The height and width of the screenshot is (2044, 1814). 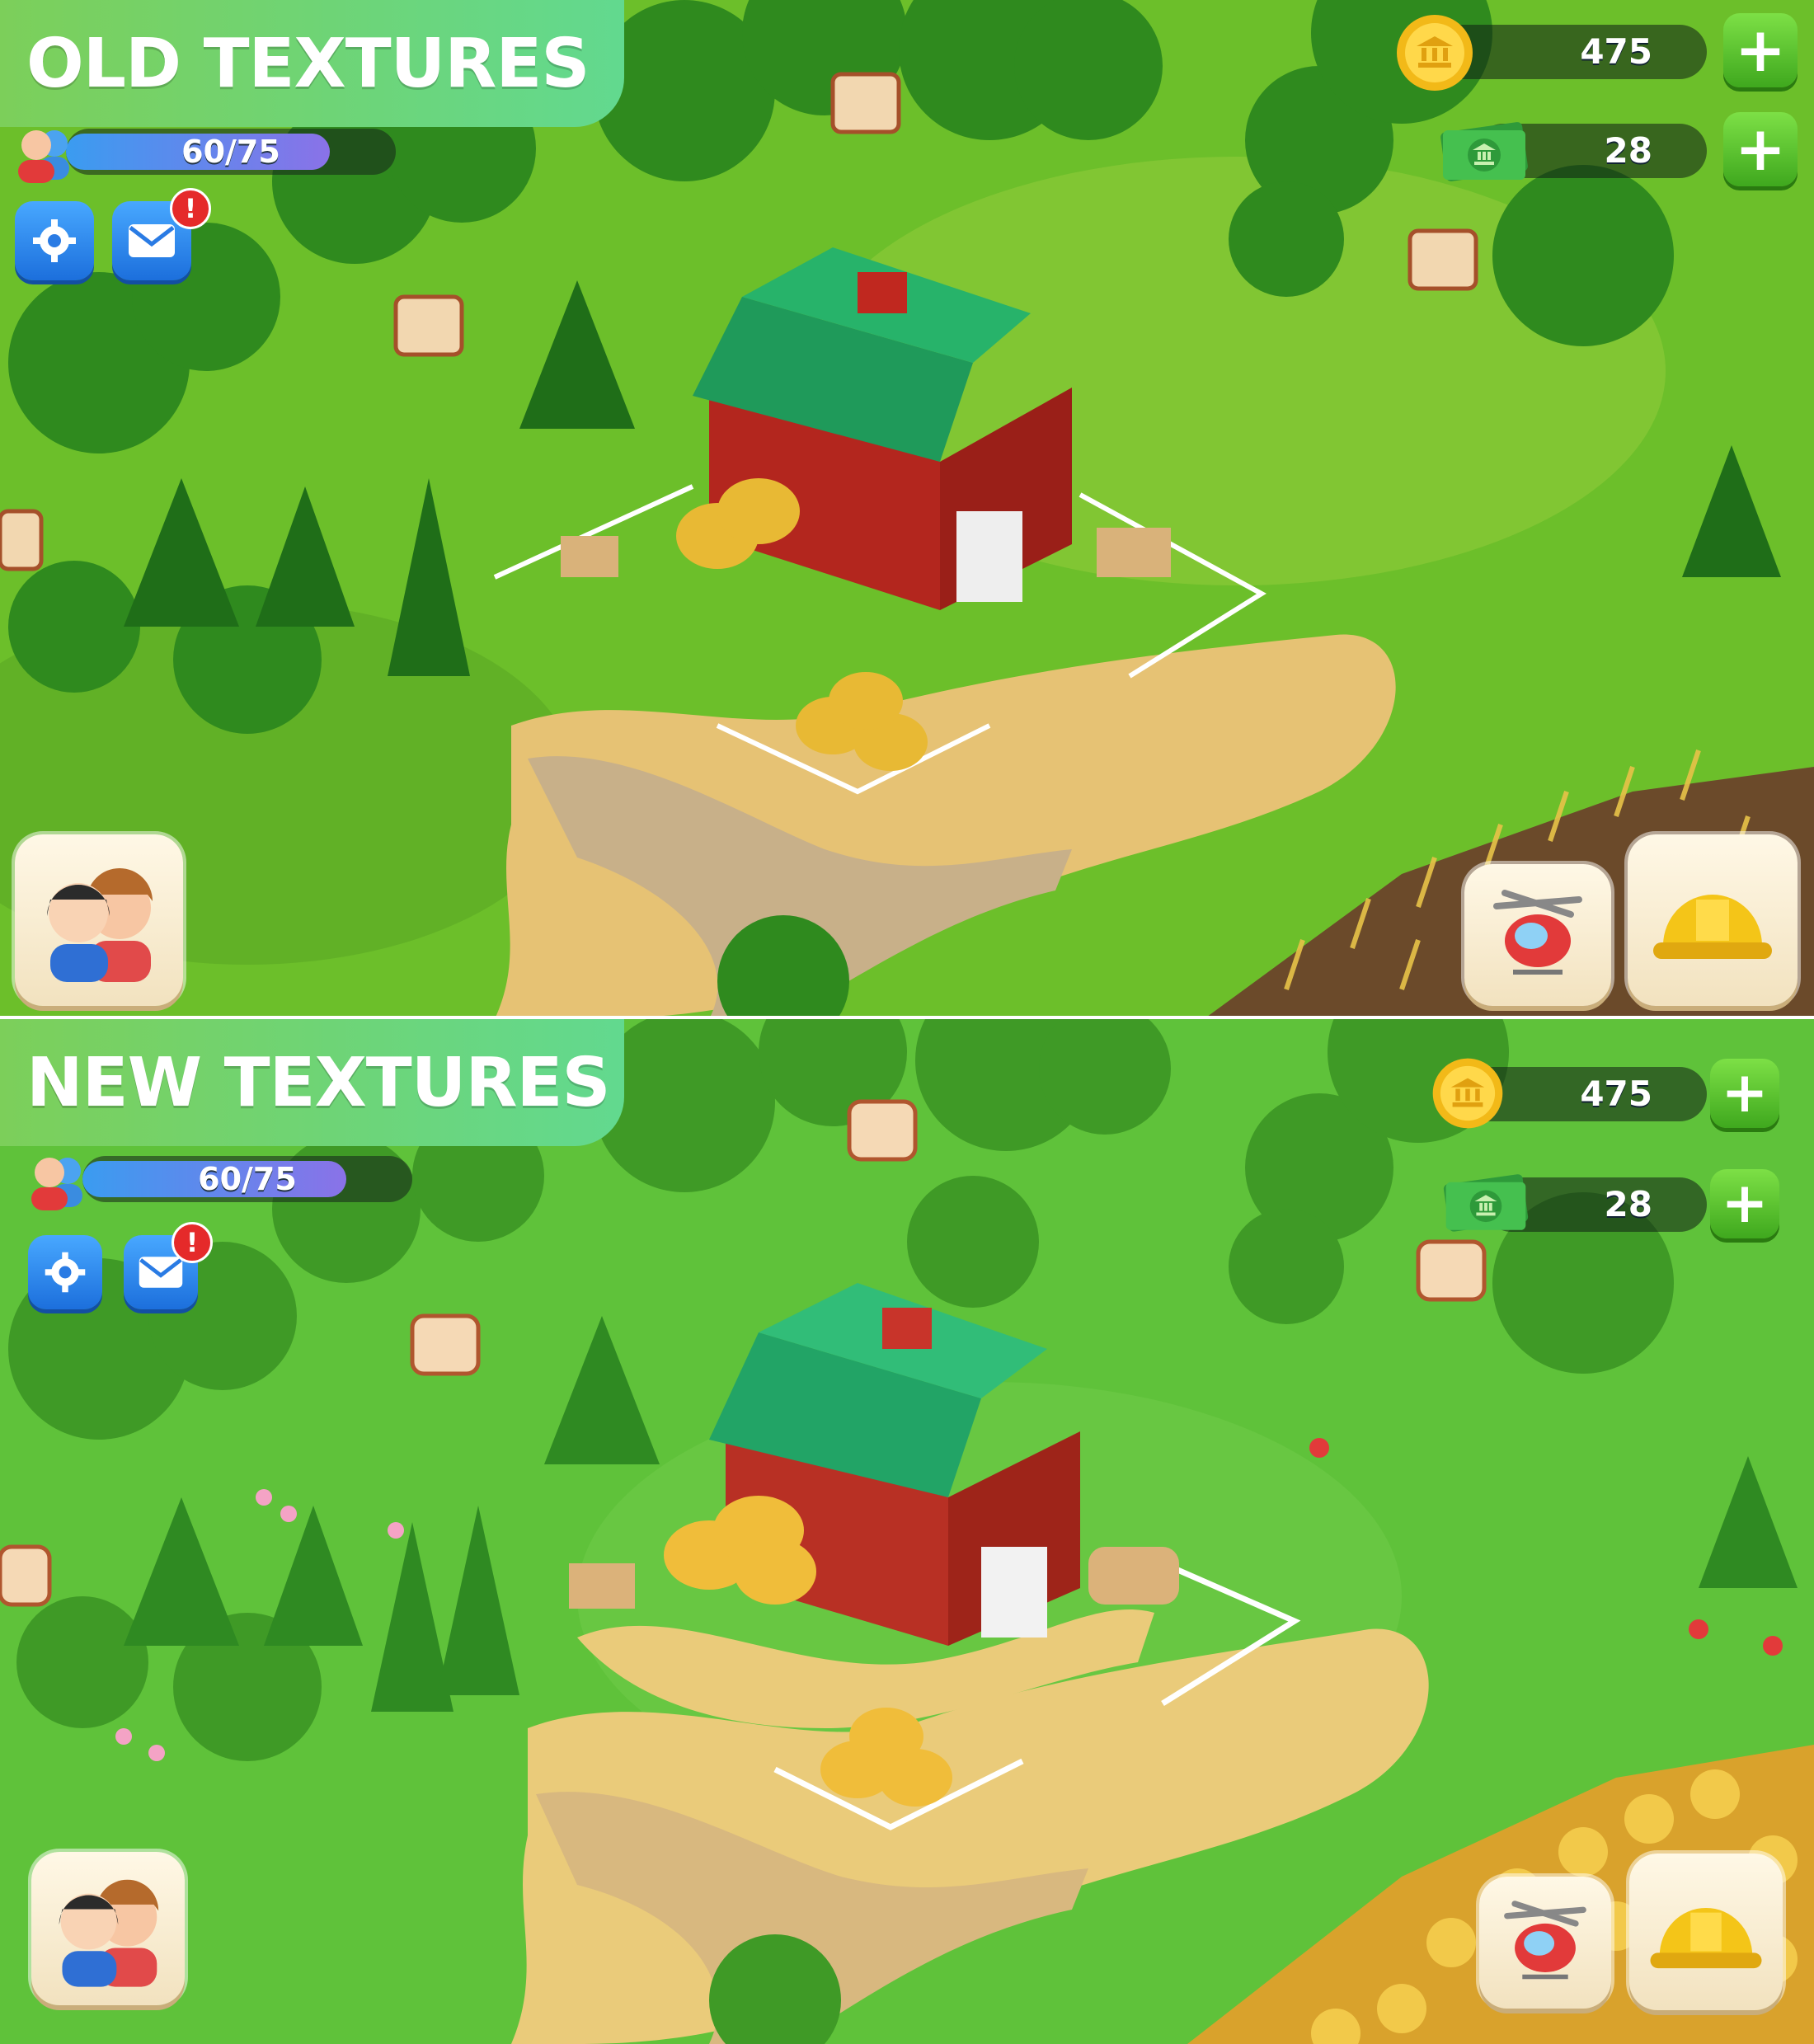 I want to click on new-textures-title: NEW TEXTURES, so click(x=318, y=1082).